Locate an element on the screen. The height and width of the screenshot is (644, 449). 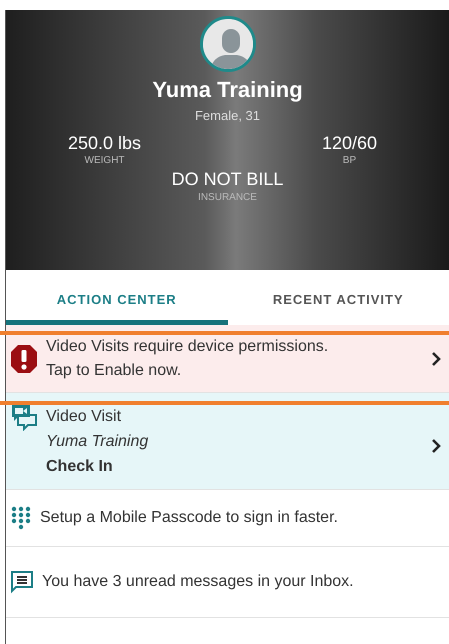
message-icon is located at coordinates (22, 582).